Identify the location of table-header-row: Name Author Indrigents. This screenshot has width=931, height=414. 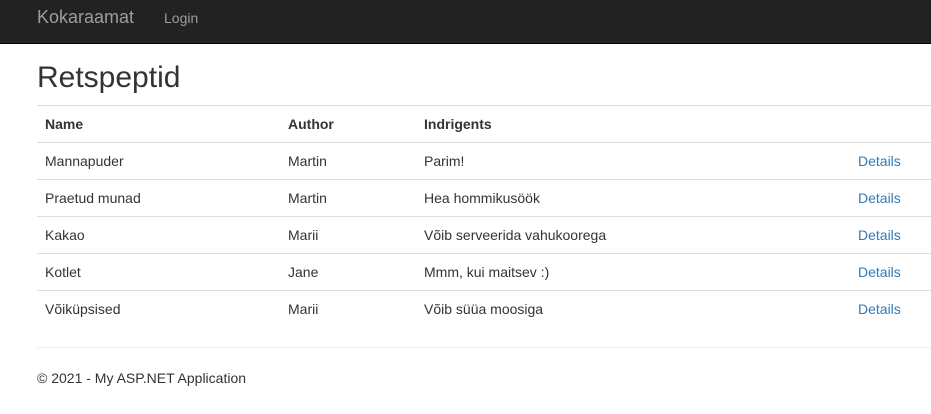
(484, 124).